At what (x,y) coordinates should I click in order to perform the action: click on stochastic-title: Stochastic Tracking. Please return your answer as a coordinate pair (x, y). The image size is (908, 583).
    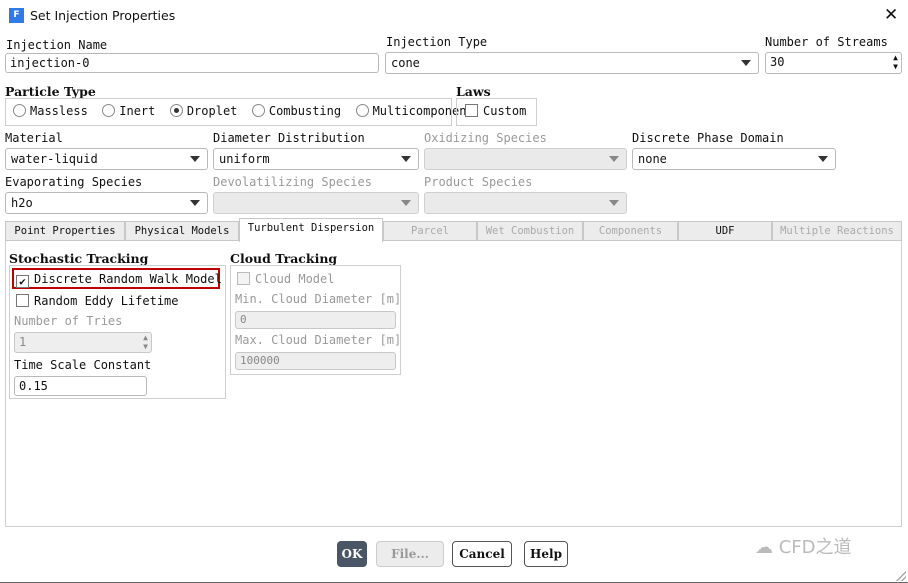
    Looking at the image, I should click on (79, 258).